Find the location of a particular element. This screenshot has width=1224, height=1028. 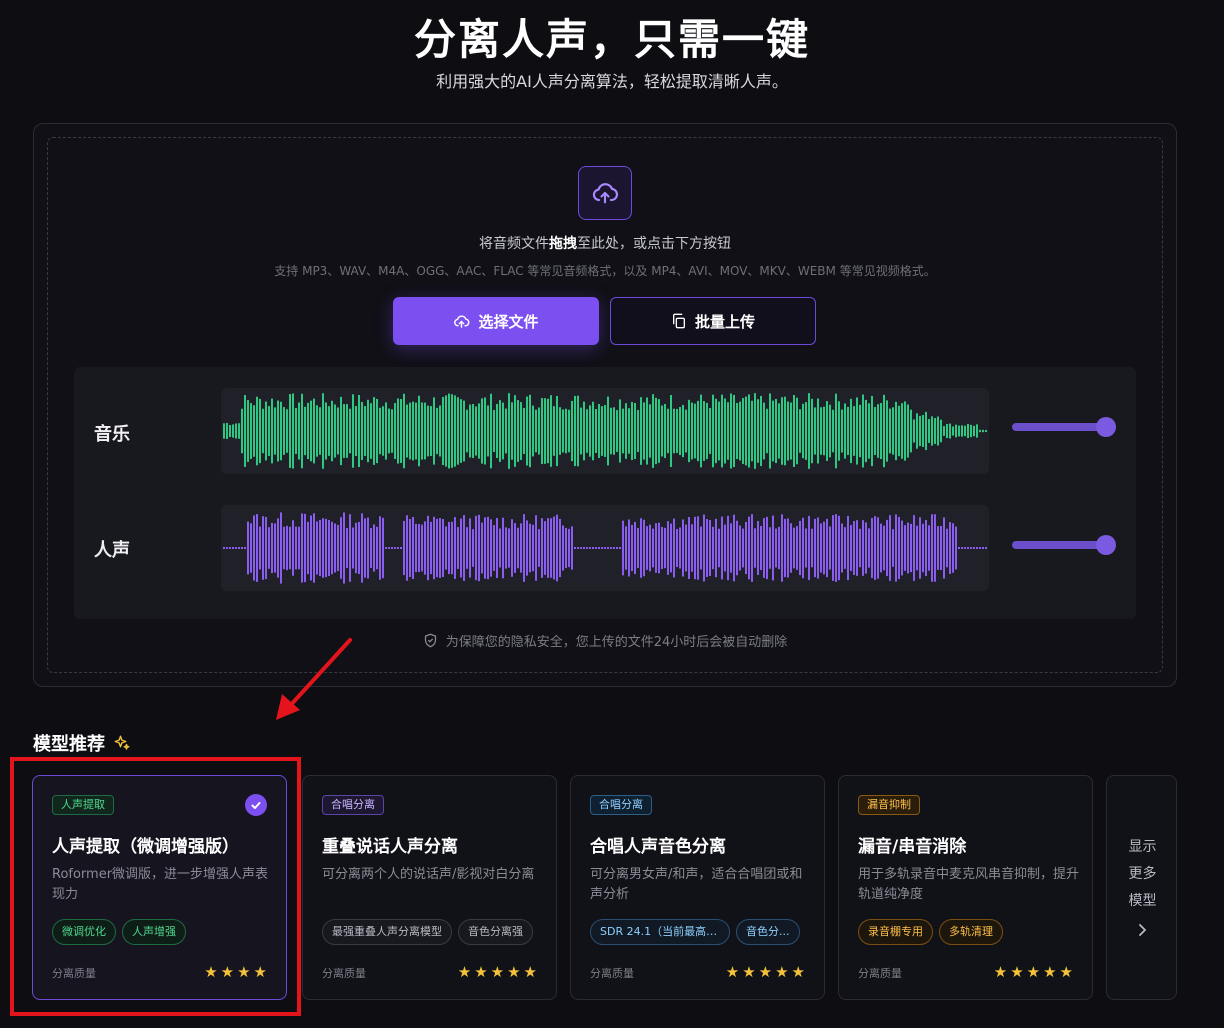

chevron-right-icon is located at coordinates (1141, 931).